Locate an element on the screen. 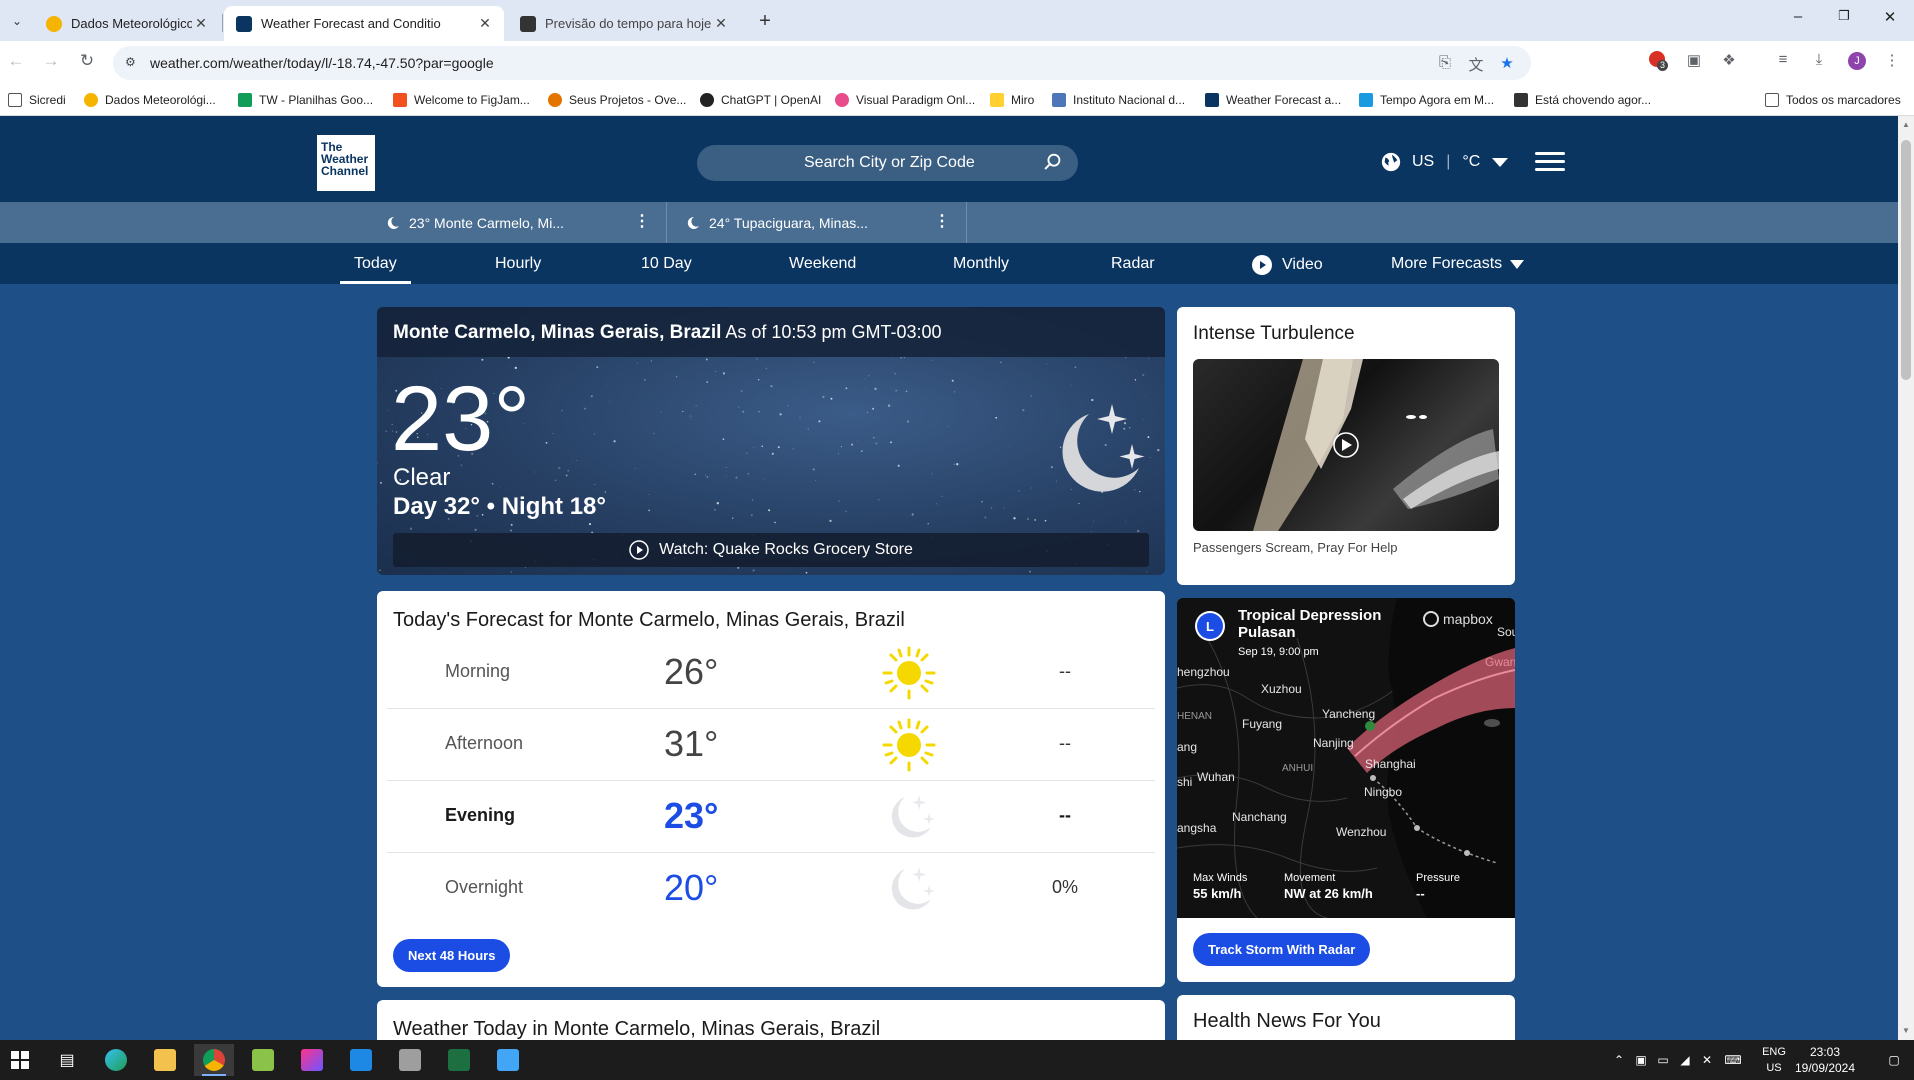  nav-today: Today is located at coordinates (375, 269).